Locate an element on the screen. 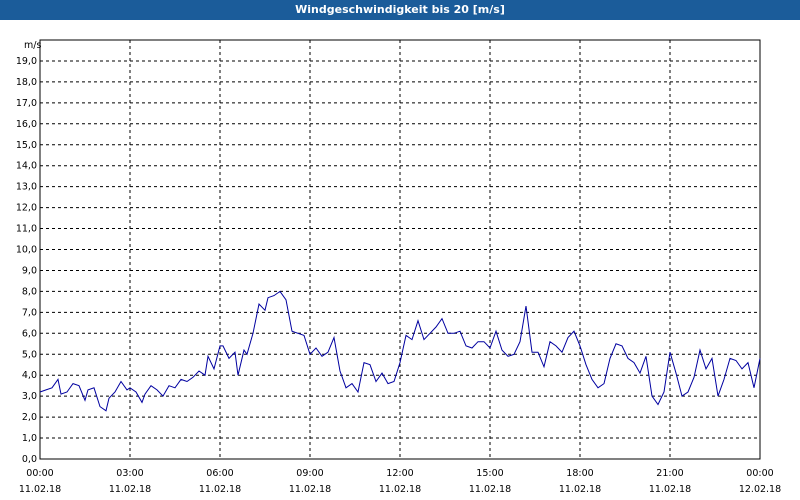  y-tick-label: 8,0 is located at coordinates (29, 291).